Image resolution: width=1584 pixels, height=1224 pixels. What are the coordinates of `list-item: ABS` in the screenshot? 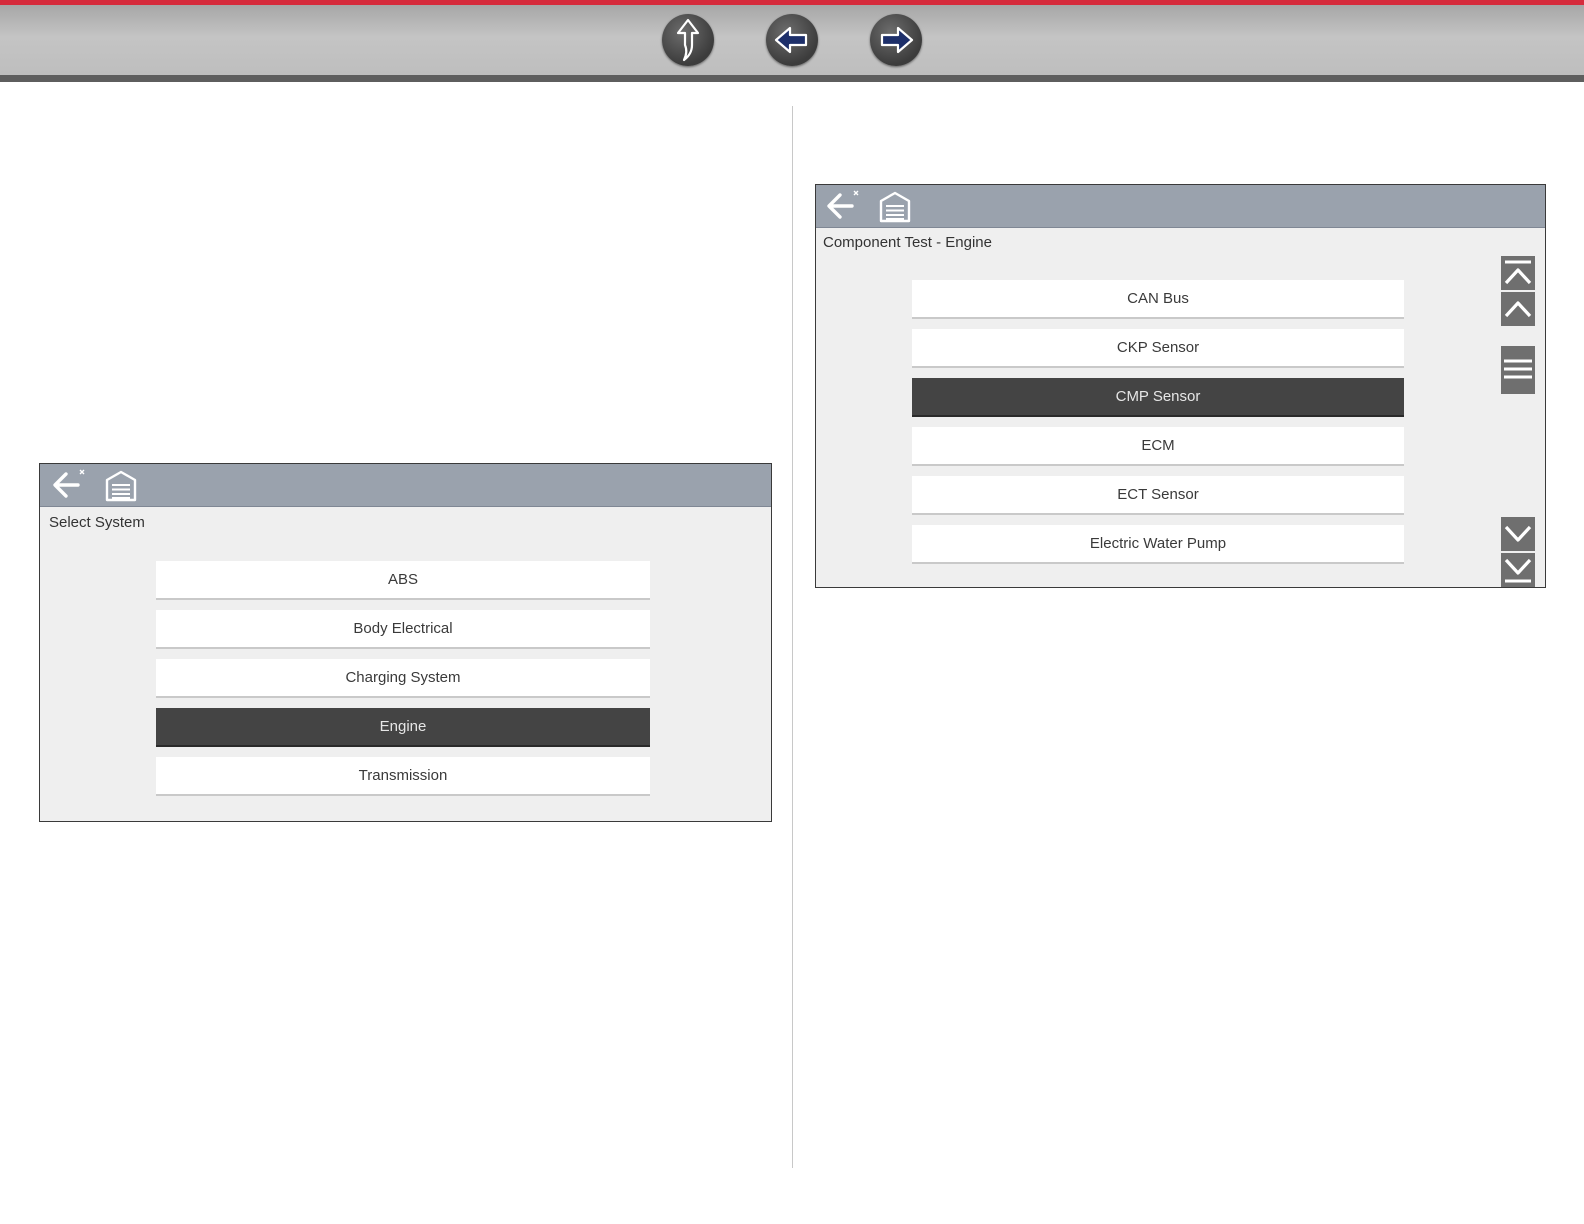 It's located at (403, 580).